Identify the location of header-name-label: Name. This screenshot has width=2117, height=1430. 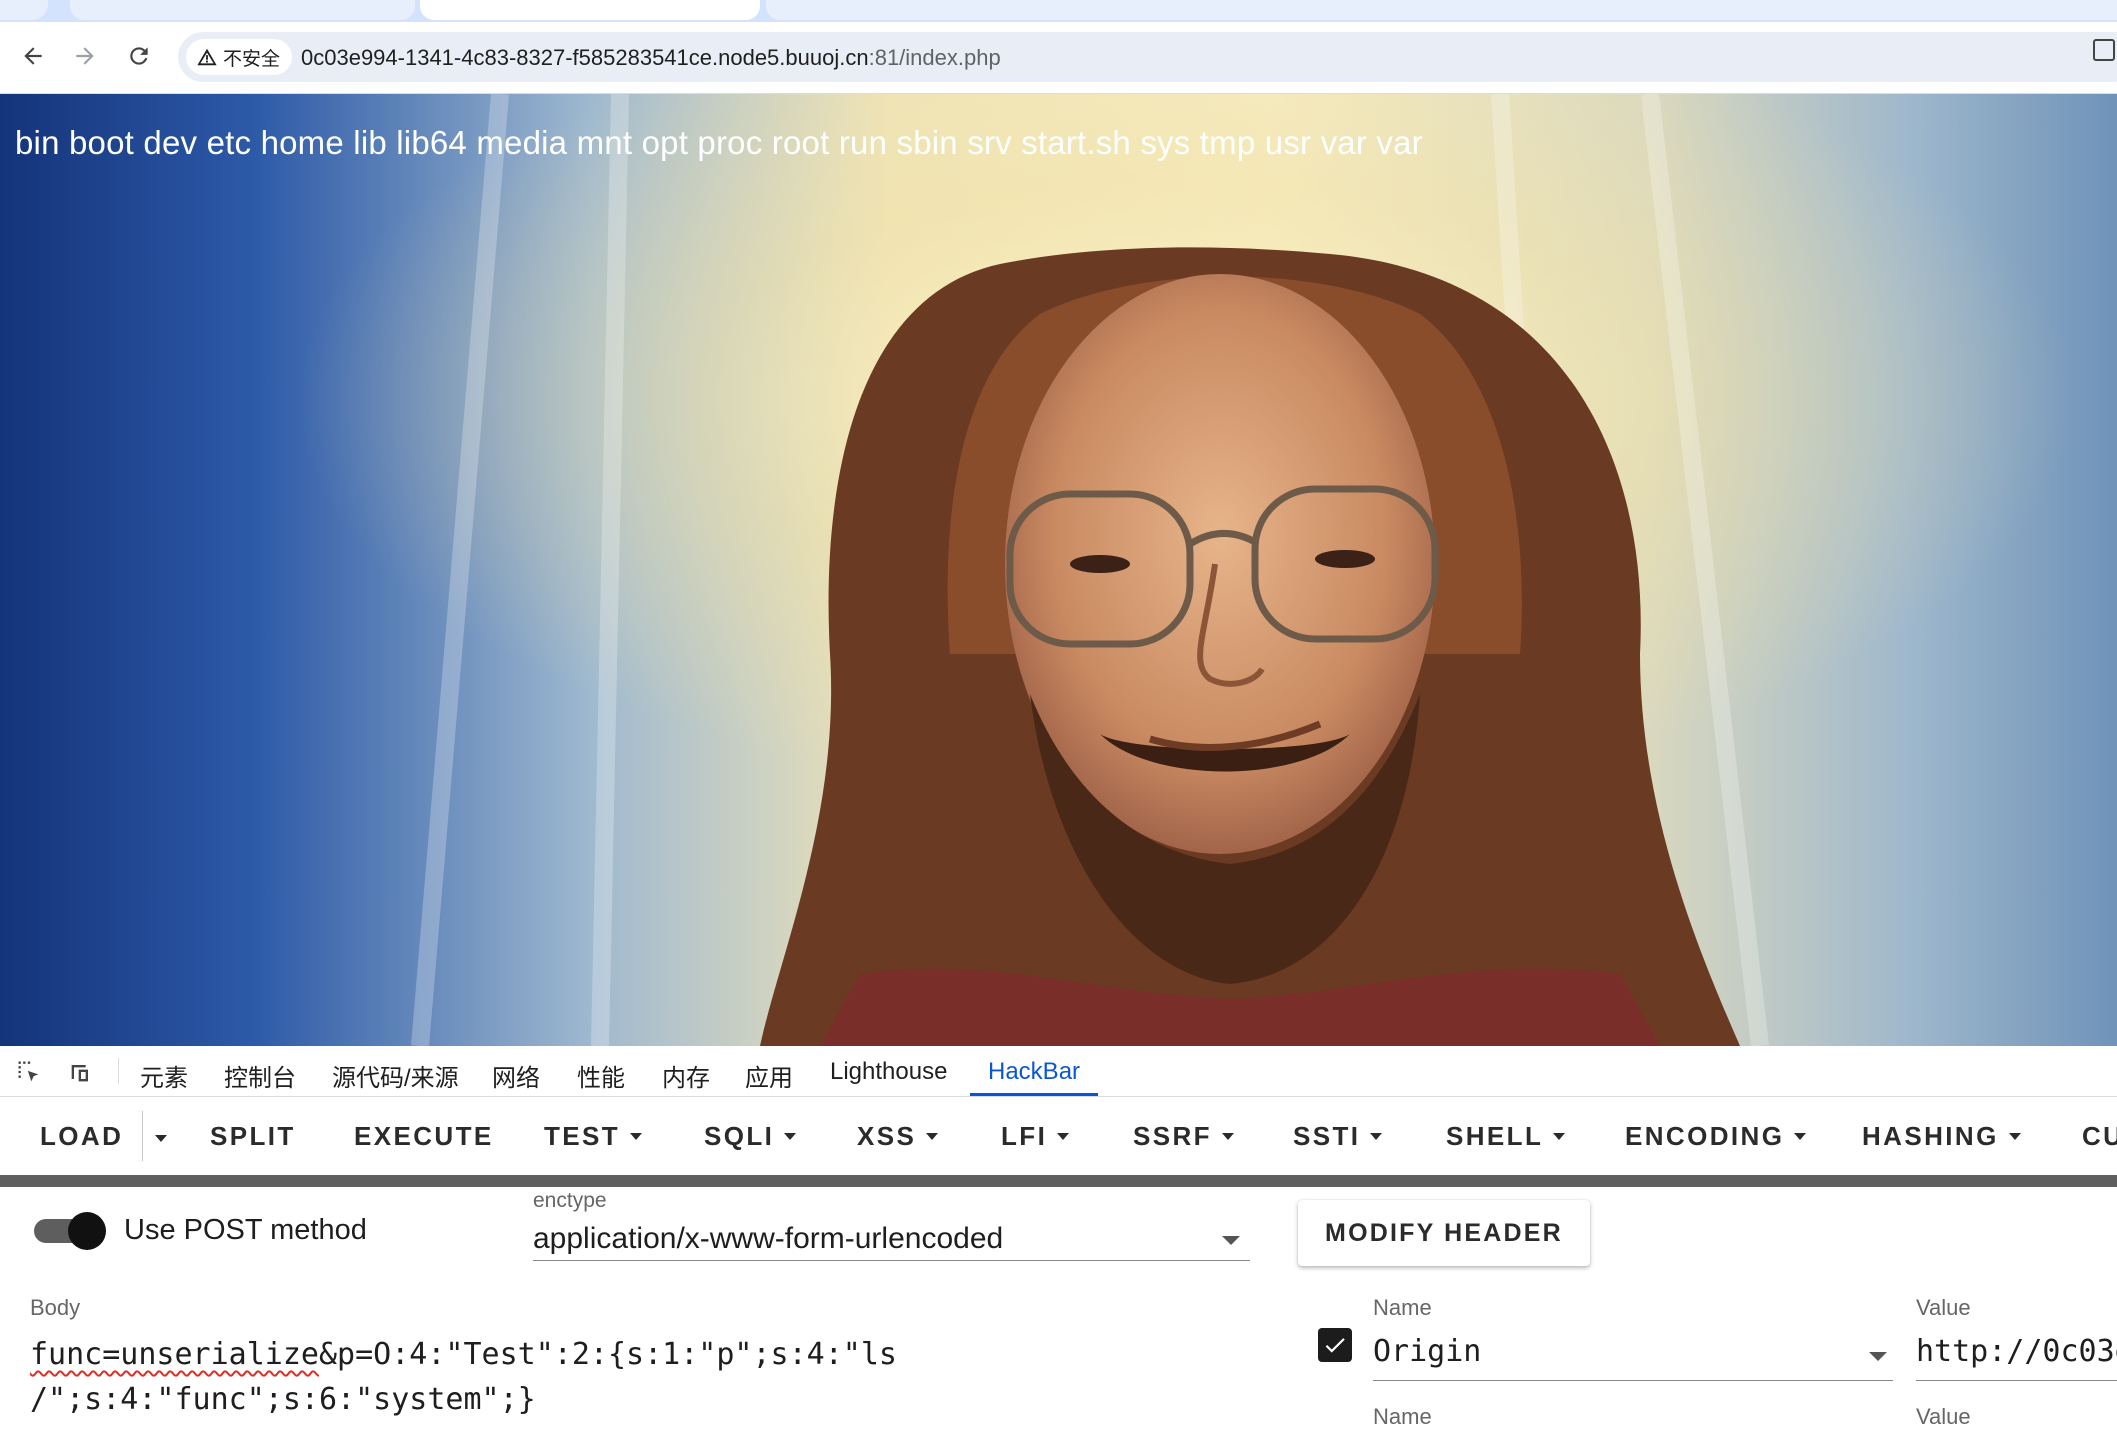
(1402, 1307).